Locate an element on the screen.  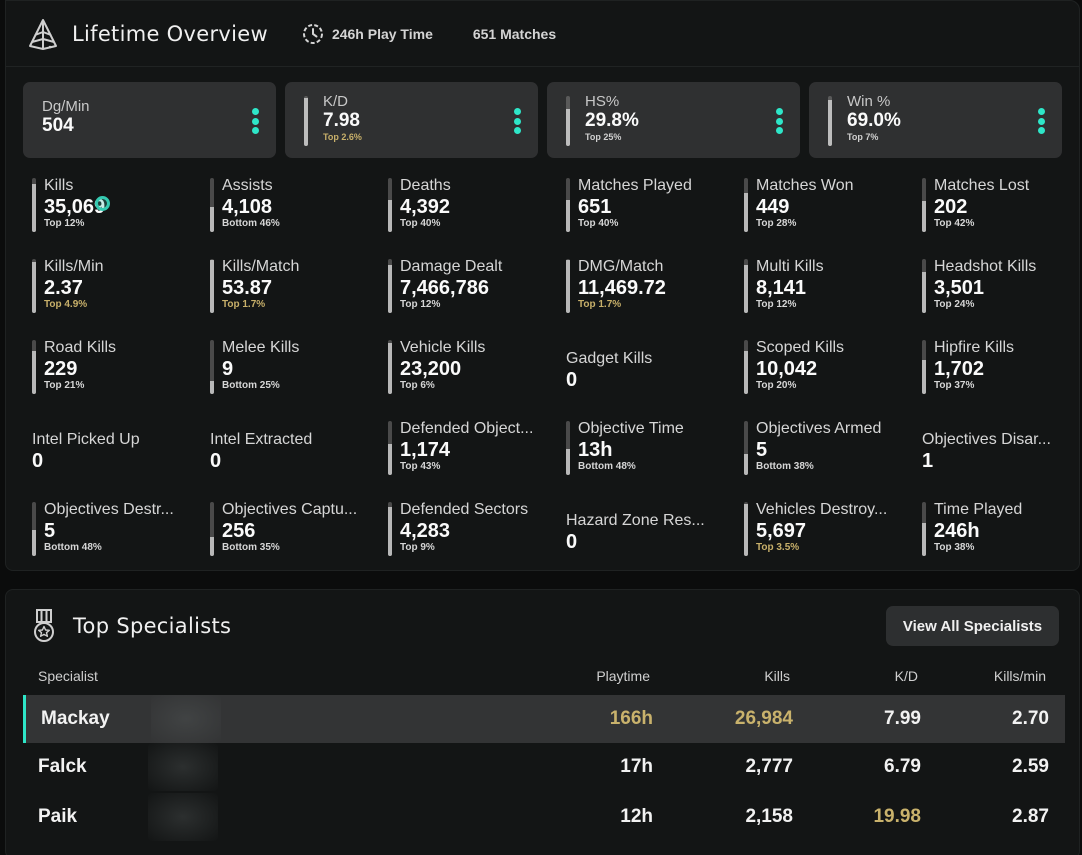
specialist-portrait is located at coordinates (183, 767).